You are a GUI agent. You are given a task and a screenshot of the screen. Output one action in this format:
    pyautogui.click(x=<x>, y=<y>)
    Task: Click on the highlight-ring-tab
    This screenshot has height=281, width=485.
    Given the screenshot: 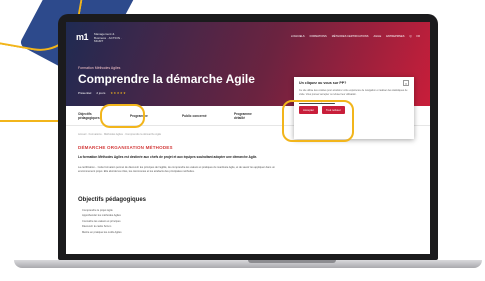 What is the action you would take?
    pyautogui.click(x=122, y=116)
    